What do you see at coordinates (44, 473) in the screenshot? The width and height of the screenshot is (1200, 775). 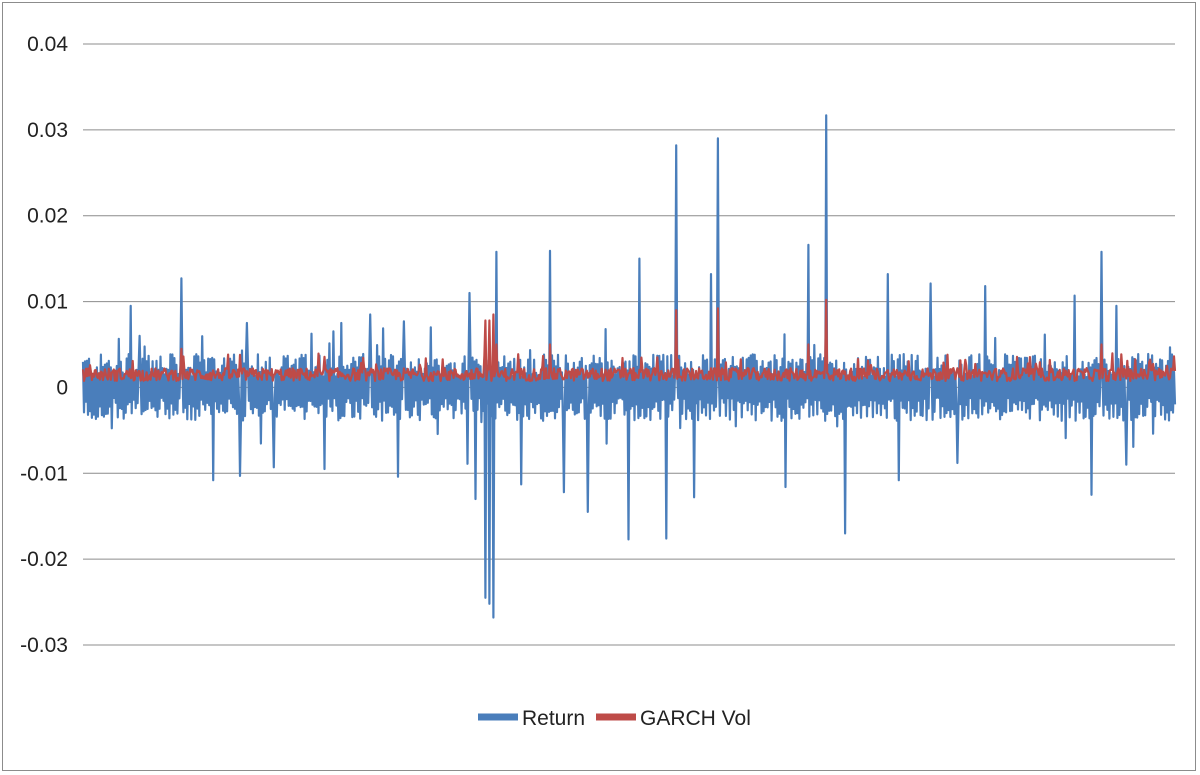 I see `y-tick-label: -0.01` at bounding box center [44, 473].